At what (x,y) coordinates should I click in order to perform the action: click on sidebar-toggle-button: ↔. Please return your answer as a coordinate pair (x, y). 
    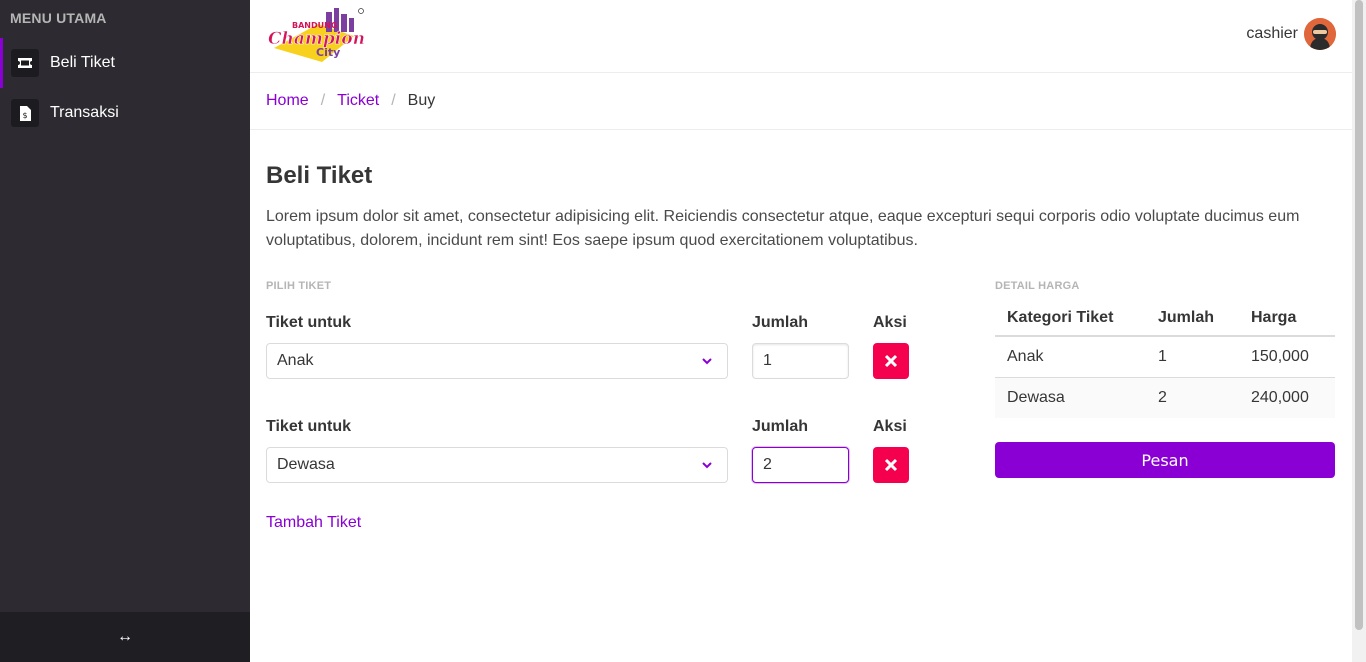
    Looking at the image, I should click on (125, 637).